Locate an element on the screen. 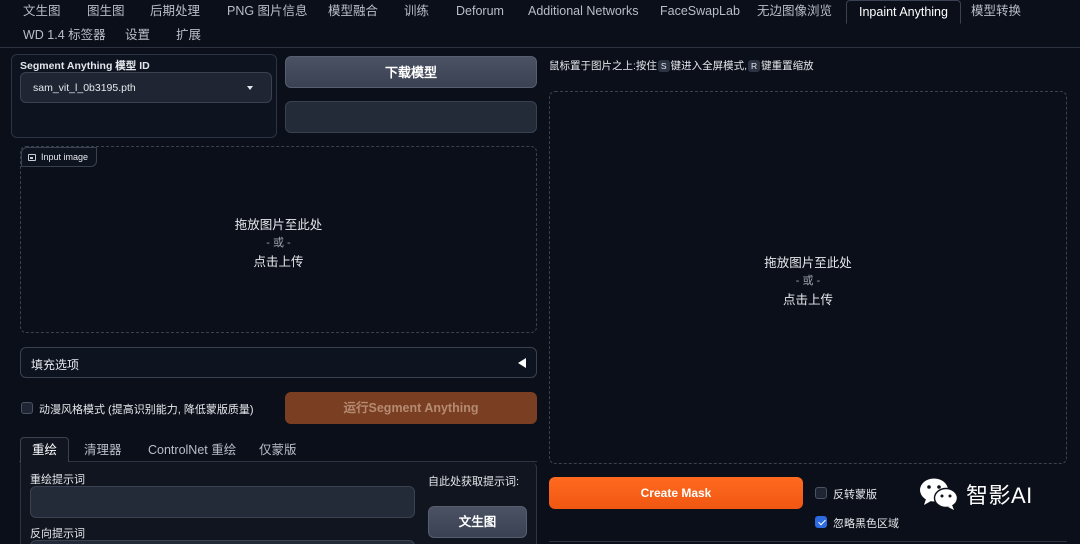 The width and height of the screenshot is (1080, 544). chevron-down-icon is located at coordinates (250, 88).